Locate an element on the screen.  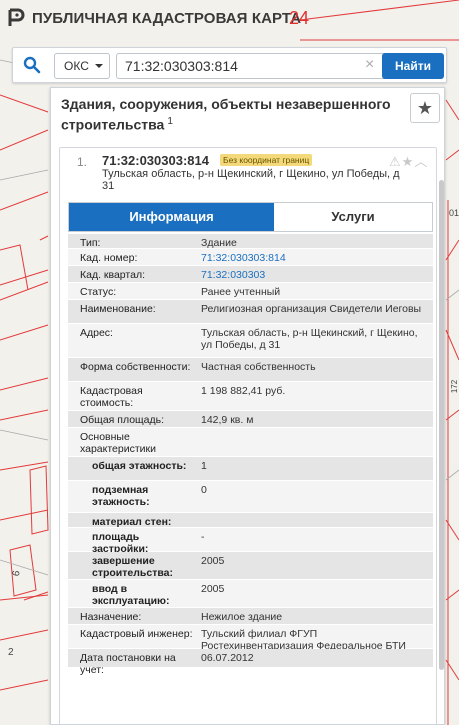
attribute-row: Тип: Здание is located at coordinates (250, 241).